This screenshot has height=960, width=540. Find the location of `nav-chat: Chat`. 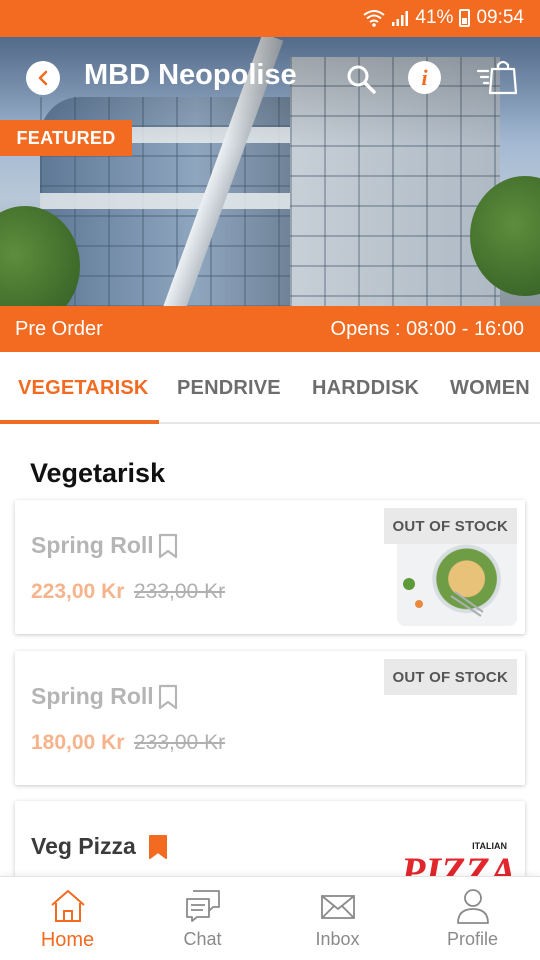

nav-chat: Chat is located at coordinates (202, 918).